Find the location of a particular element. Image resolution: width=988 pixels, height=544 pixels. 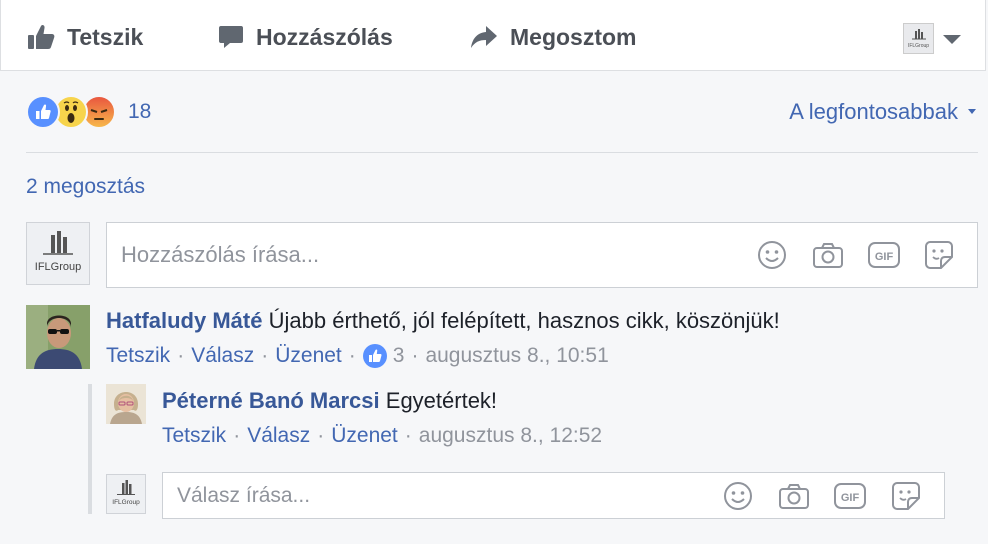

reply-like-link: Tetszik is located at coordinates (194, 436).